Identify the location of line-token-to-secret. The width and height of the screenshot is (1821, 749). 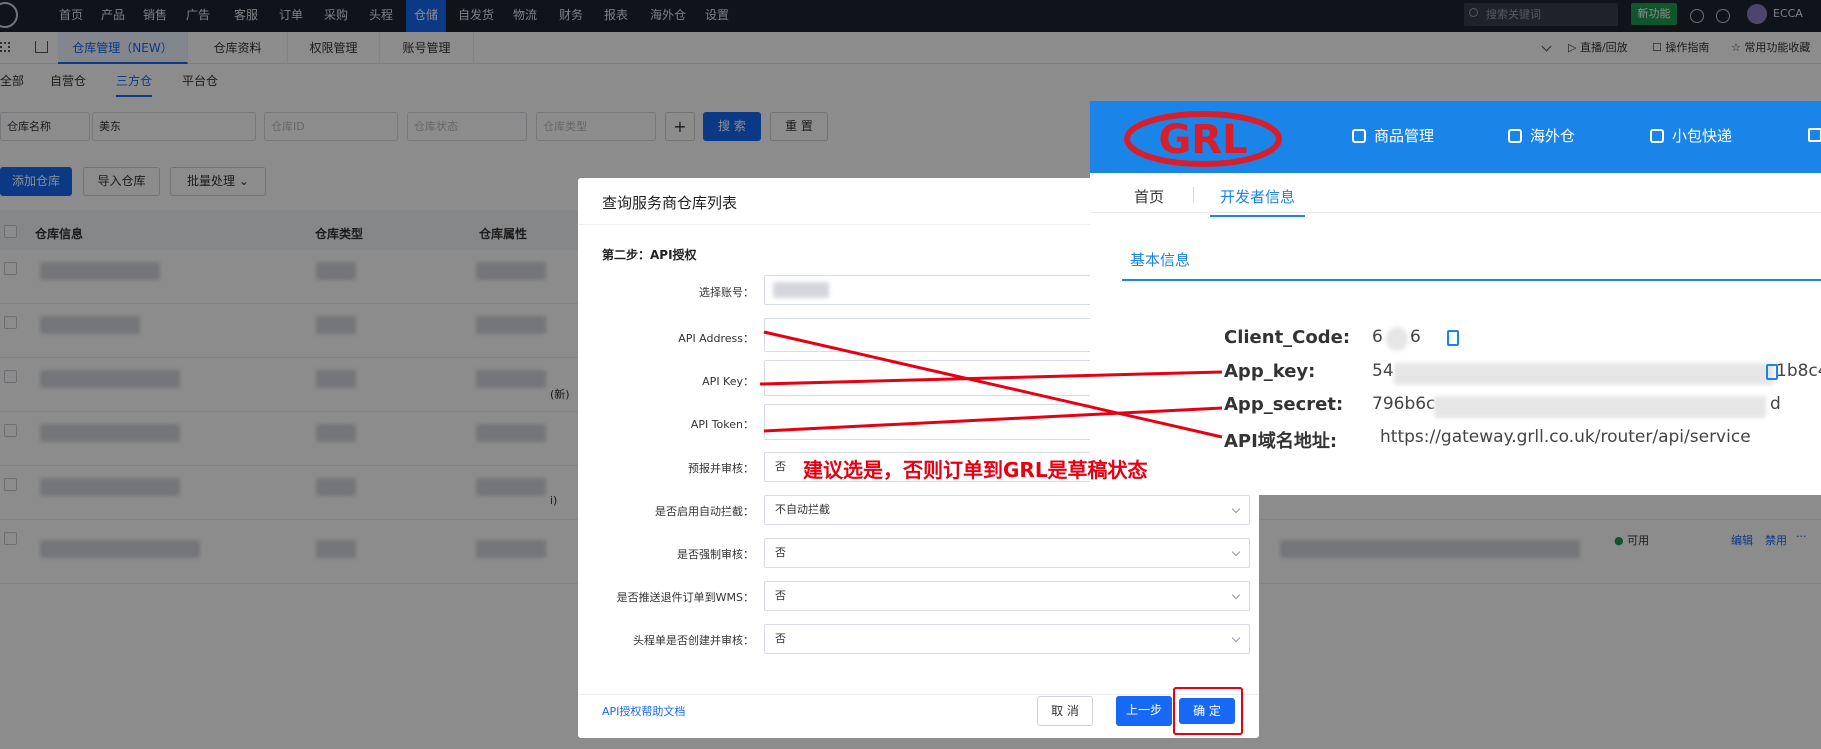
(993, 419).